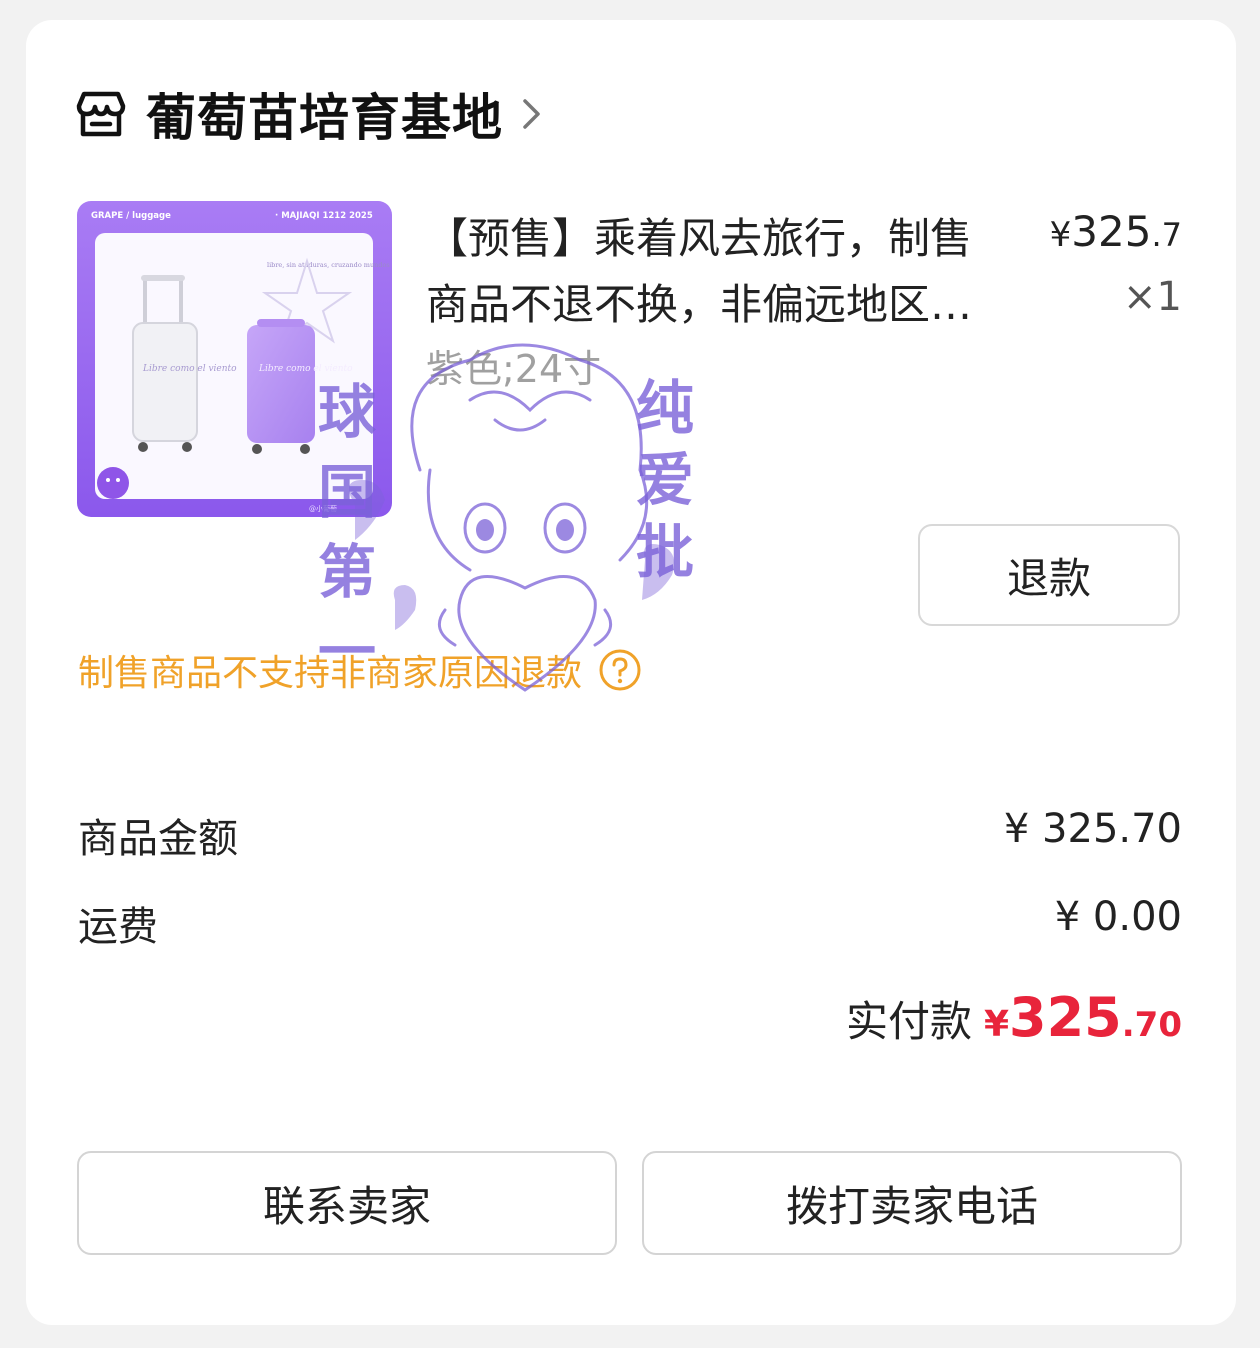 This screenshot has height=1348, width=1260. What do you see at coordinates (324, 216) in the screenshot?
I see `thumb-label-right: · MAJIAQI 1212 2025` at bounding box center [324, 216].